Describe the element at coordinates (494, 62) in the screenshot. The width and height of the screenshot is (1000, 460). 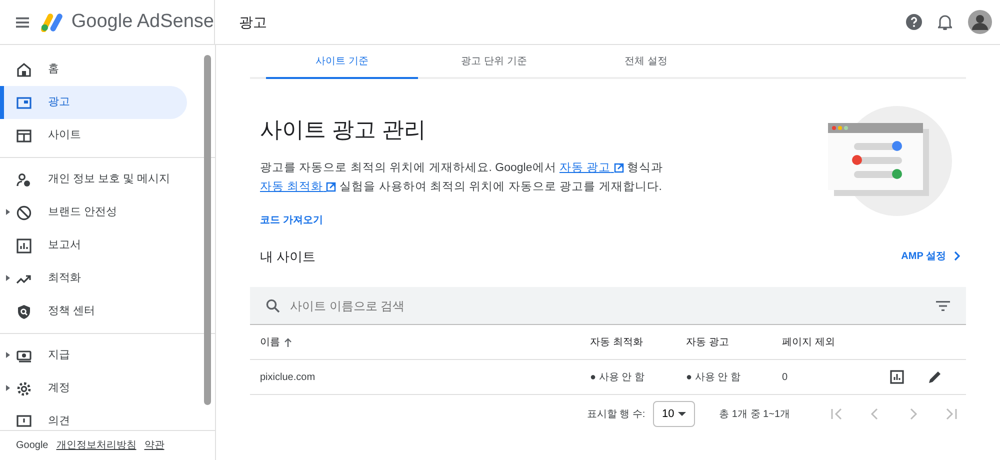
I see `tab: 광고 단위 기준` at that location.